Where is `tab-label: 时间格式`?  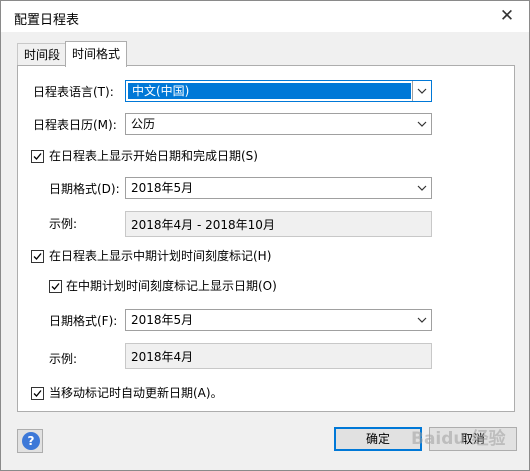
tab-label: 时间格式 is located at coordinates (96, 54).